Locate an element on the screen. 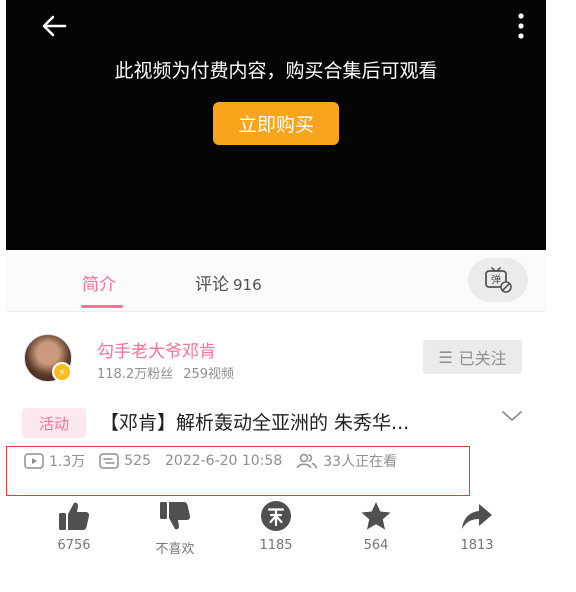 Image resolution: width=576 pixels, height=592 pixels. like-count: 6756 is located at coordinates (74, 545).